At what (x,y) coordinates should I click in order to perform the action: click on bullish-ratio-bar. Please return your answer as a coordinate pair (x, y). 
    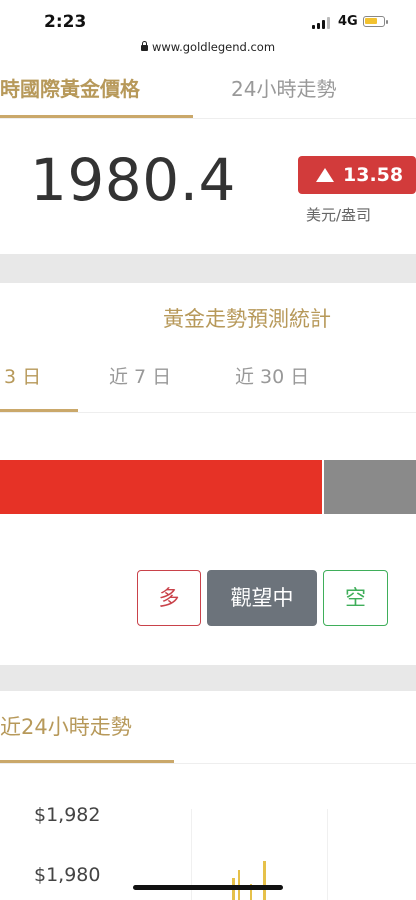
    Looking at the image, I should click on (161, 487).